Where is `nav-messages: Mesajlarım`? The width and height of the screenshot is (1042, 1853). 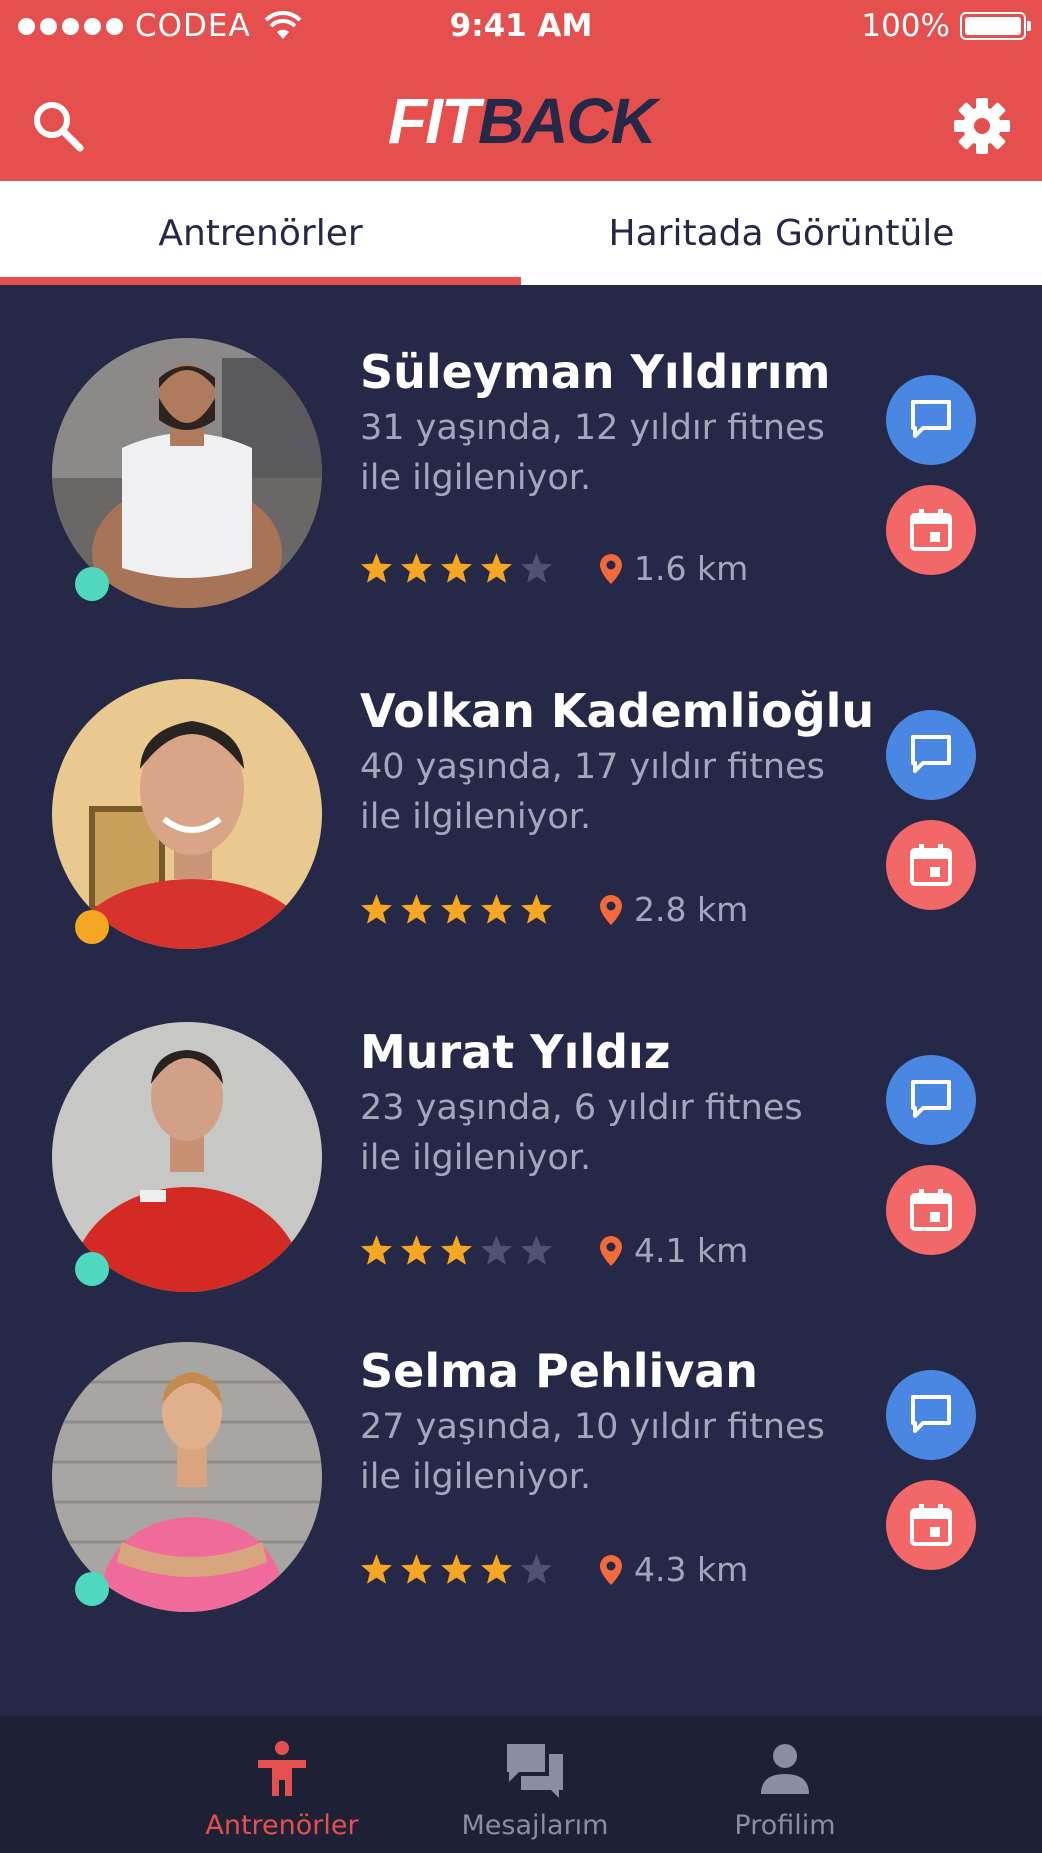 nav-messages: Mesajlarım is located at coordinates (535, 1784).